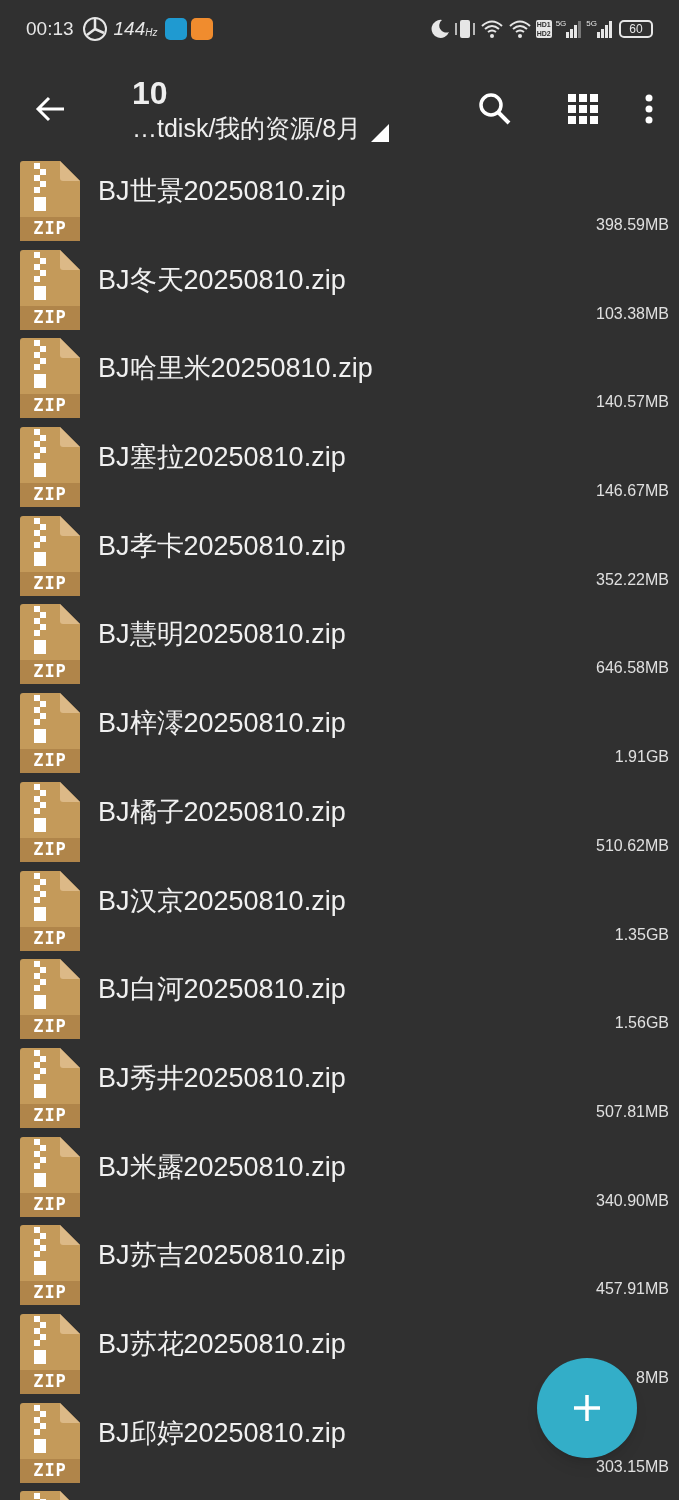  I want to click on folder-title: 10, so click(150, 93).